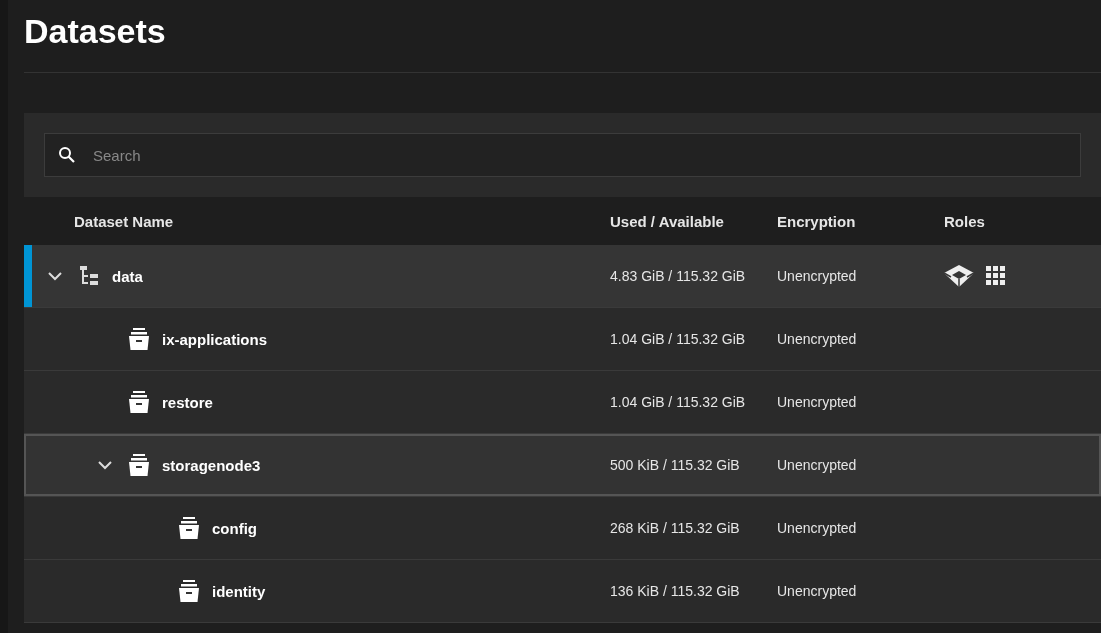  Describe the element at coordinates (89, 276) in the screenshot. I see `tree-icon` at that location.